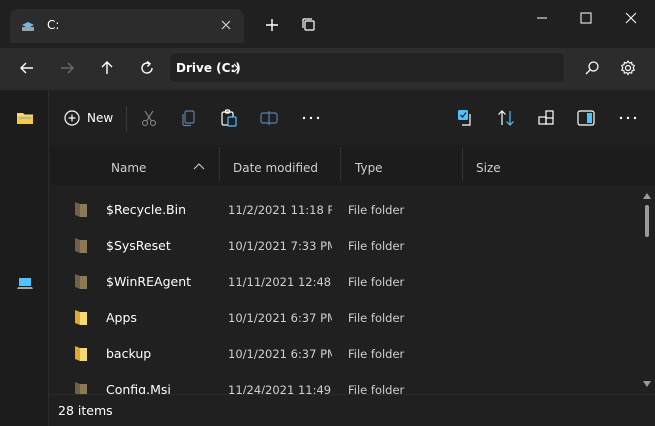 The image size is (655, 426). I want to click on status-bar: 28 items, so click(352, 410).